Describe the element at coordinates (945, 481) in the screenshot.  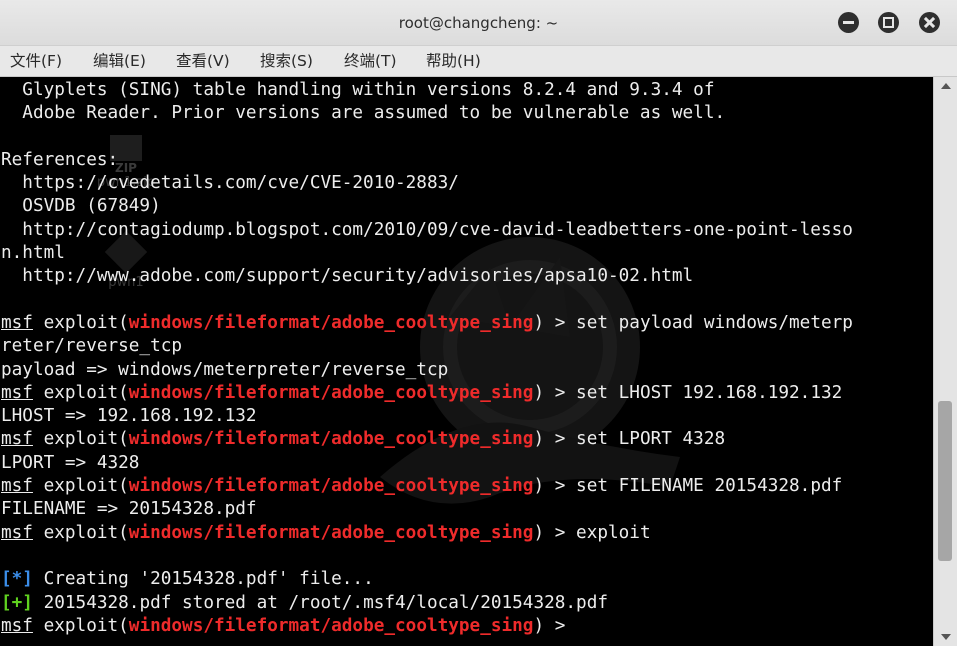
I see `scrollbar-thumb` at that location.